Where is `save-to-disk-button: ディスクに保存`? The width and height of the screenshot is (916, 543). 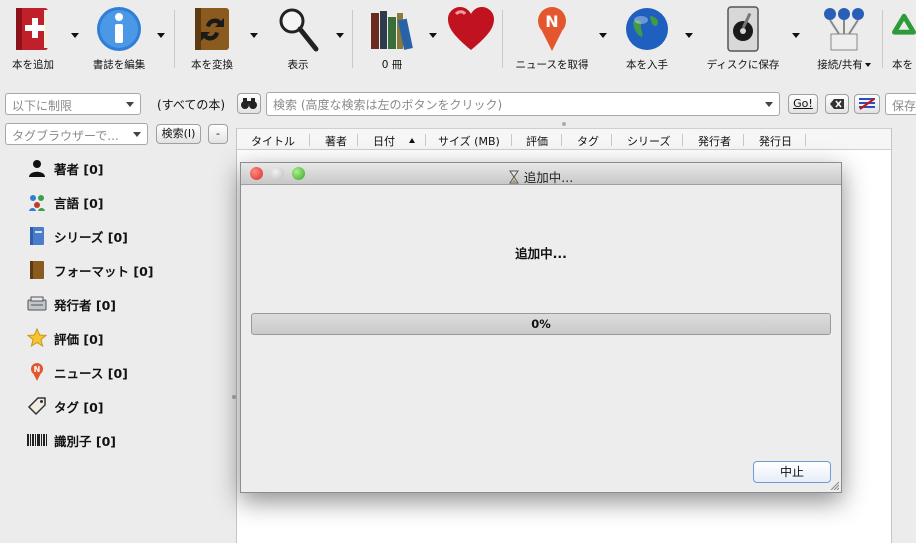
save-to-disk-button: ディスクに保存 is located at coordinates (743, 38).